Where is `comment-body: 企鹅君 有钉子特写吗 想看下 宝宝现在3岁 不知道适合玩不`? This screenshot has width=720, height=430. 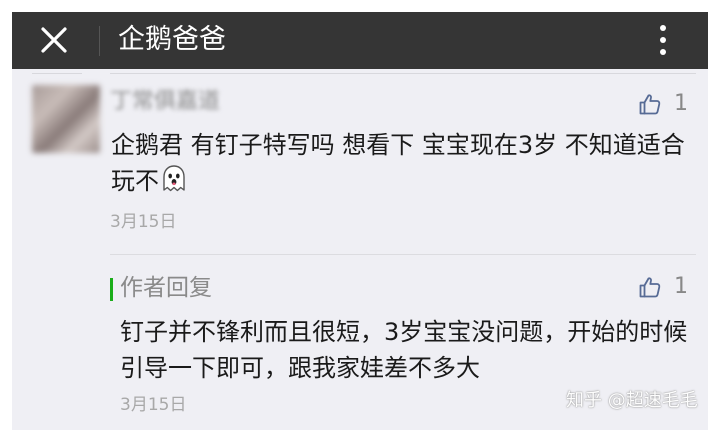 comment-body: 企鹅君 有钉子特写吗 想看下 宝宝现在3岁 不知道适合玩不 is located at coordinates (398, 163).